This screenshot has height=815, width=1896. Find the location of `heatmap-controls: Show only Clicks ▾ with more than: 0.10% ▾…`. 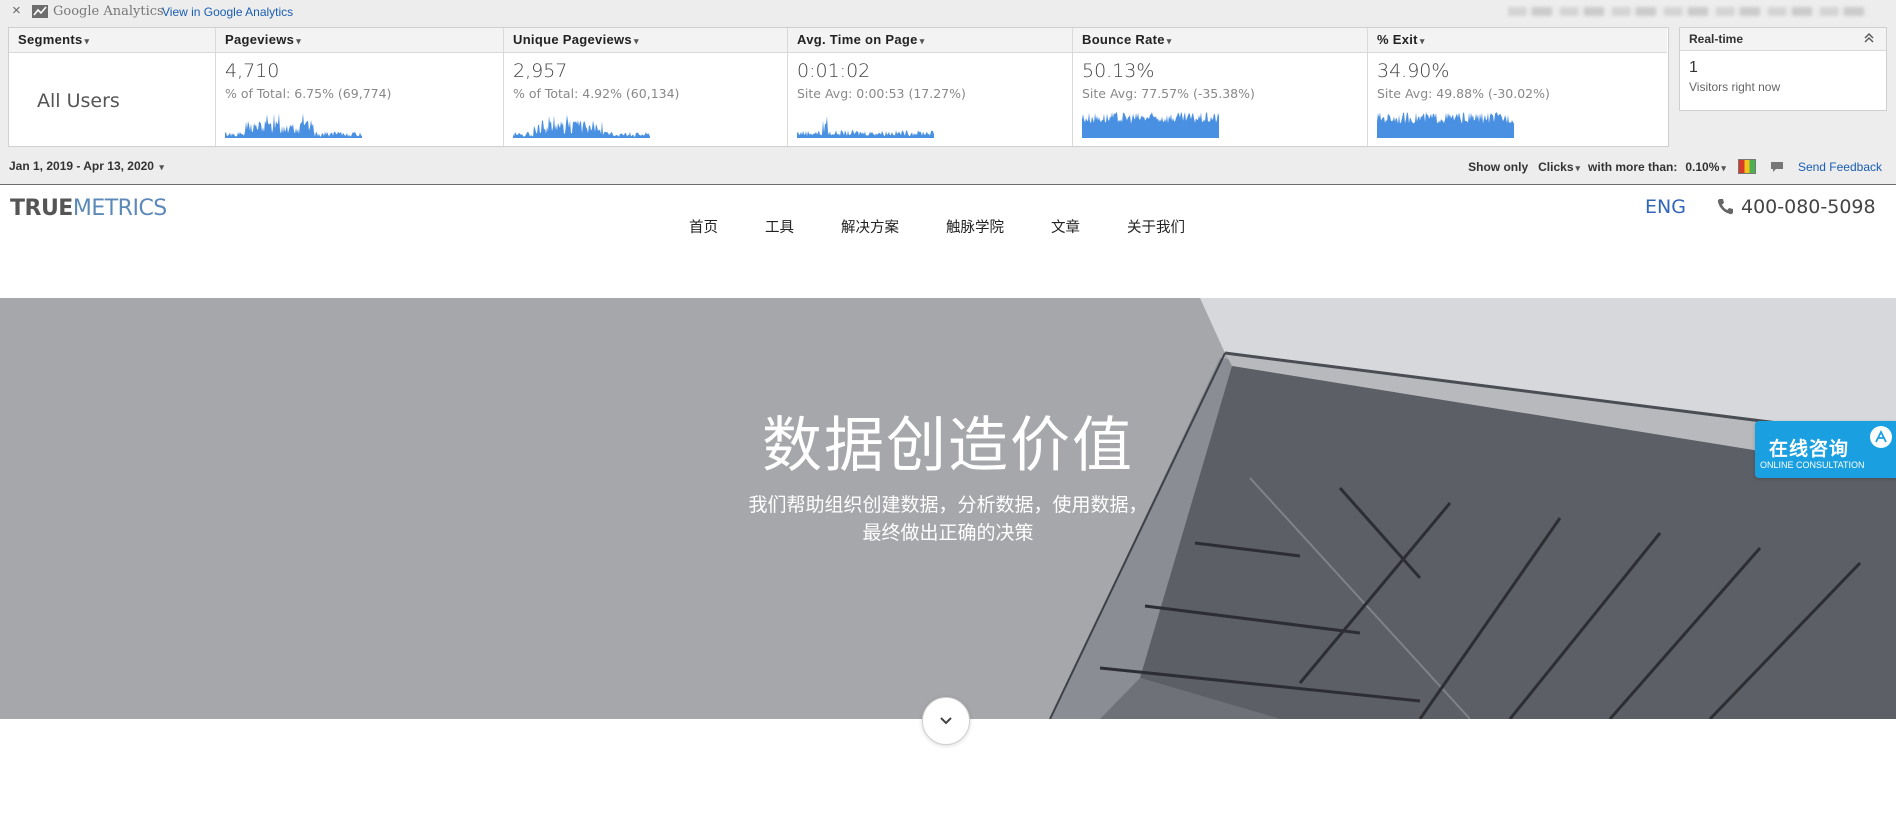

heatmap-controls: Show only Clicks ▾ with more than: 0.10% ▾… is located at coordinates (1675, 166).